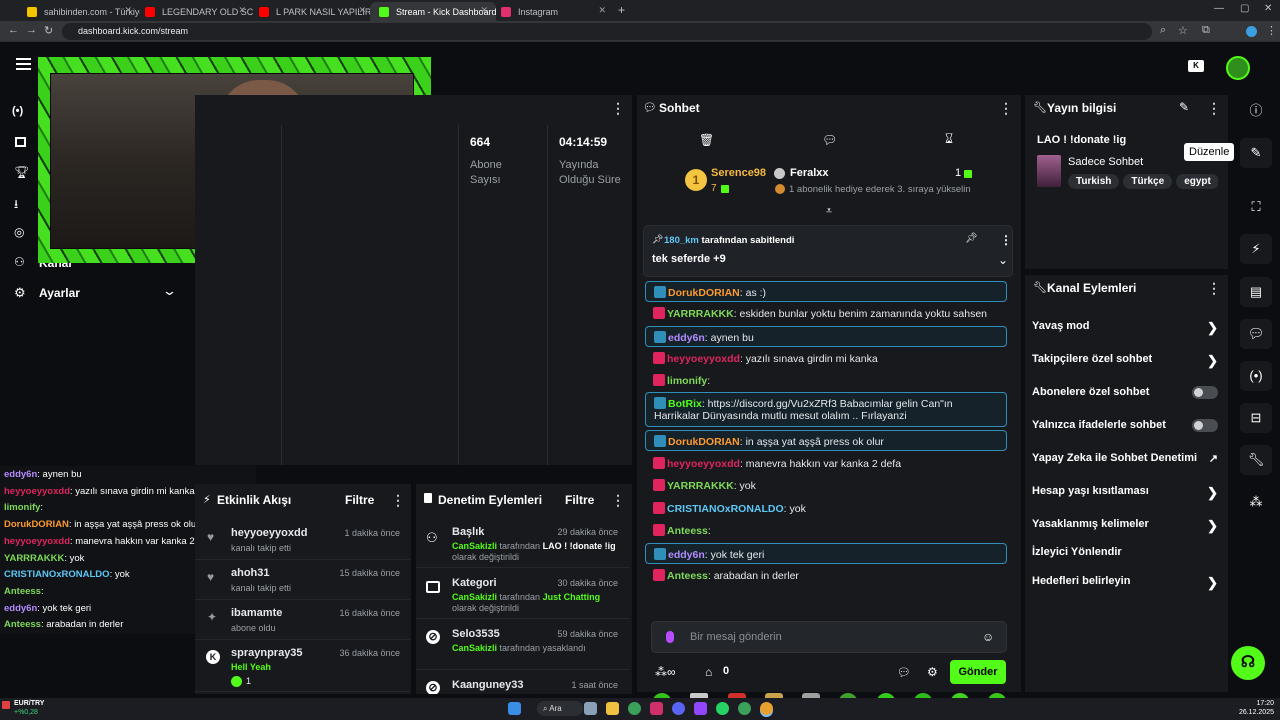 This screenshot has height=720, width=1280. Describe the element at coordinates (1006, 108) in the screenshot. I see `chat-kebab-icon: ⋮` at that location.